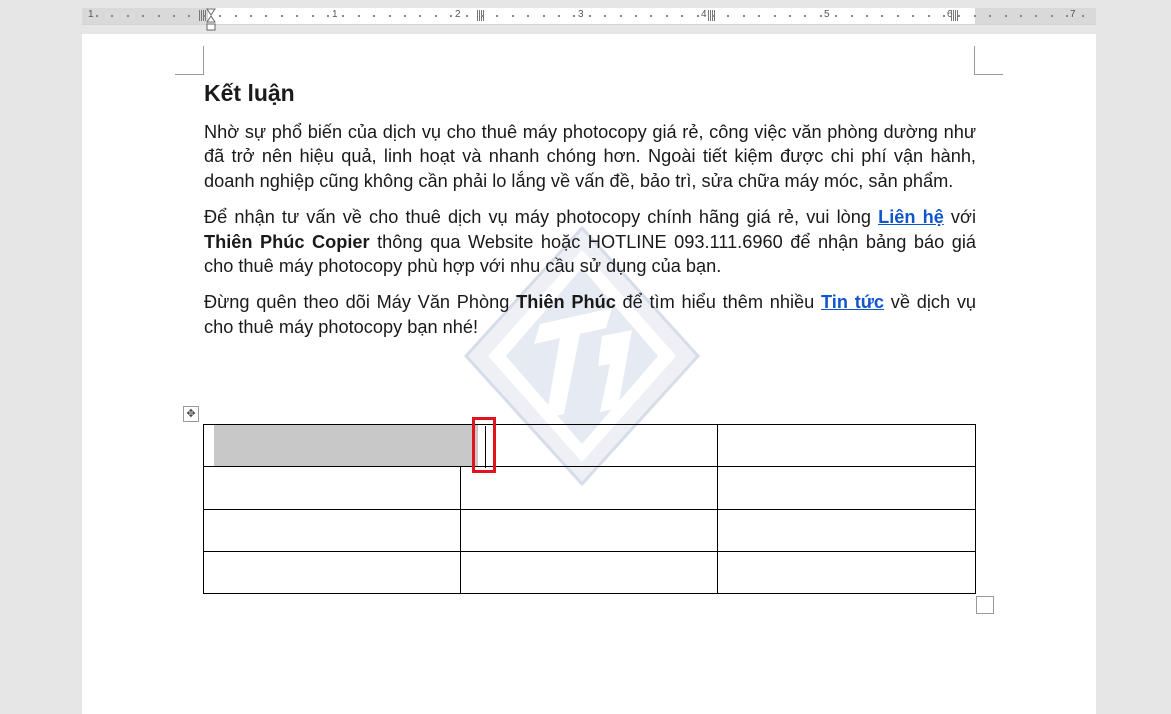 This screenshot has width=1171, height=714. Describe the element at coordinates (1073, 14) in the screenshot. I see `ruler-number: 7` at that location.